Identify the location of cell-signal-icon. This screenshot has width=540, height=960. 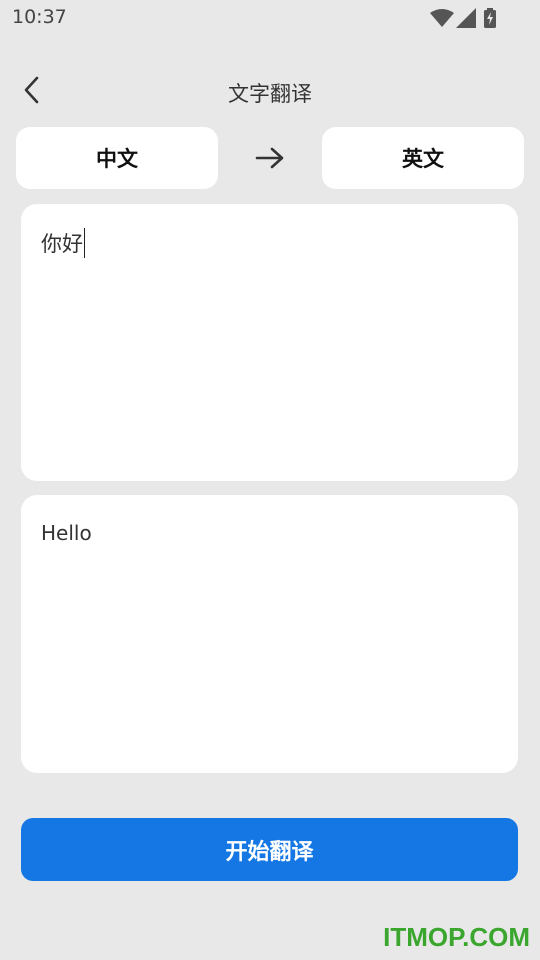
(466, 18).